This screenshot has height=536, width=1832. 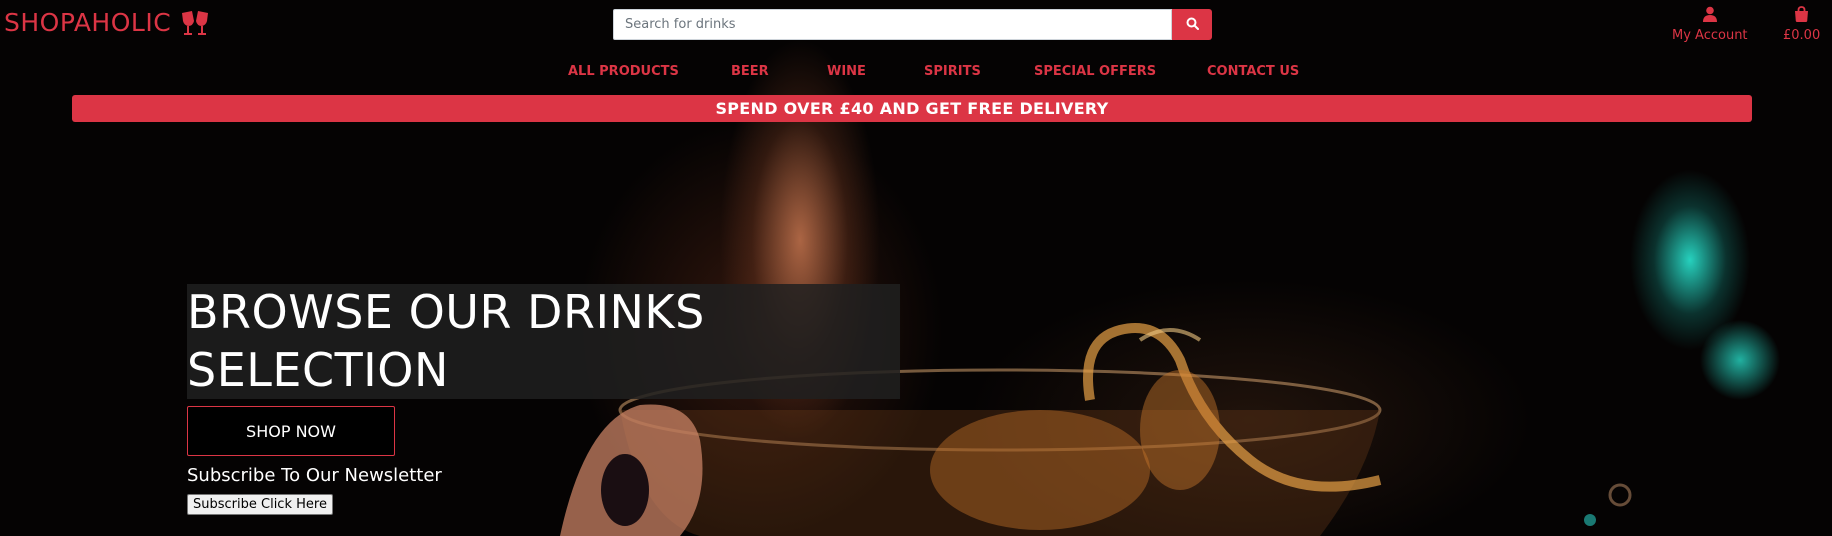 What do you see at coordinates (318, 370) in the screenshot?
I see `hero-headline-line2: SELECTION` at bounding box center [318, 370].